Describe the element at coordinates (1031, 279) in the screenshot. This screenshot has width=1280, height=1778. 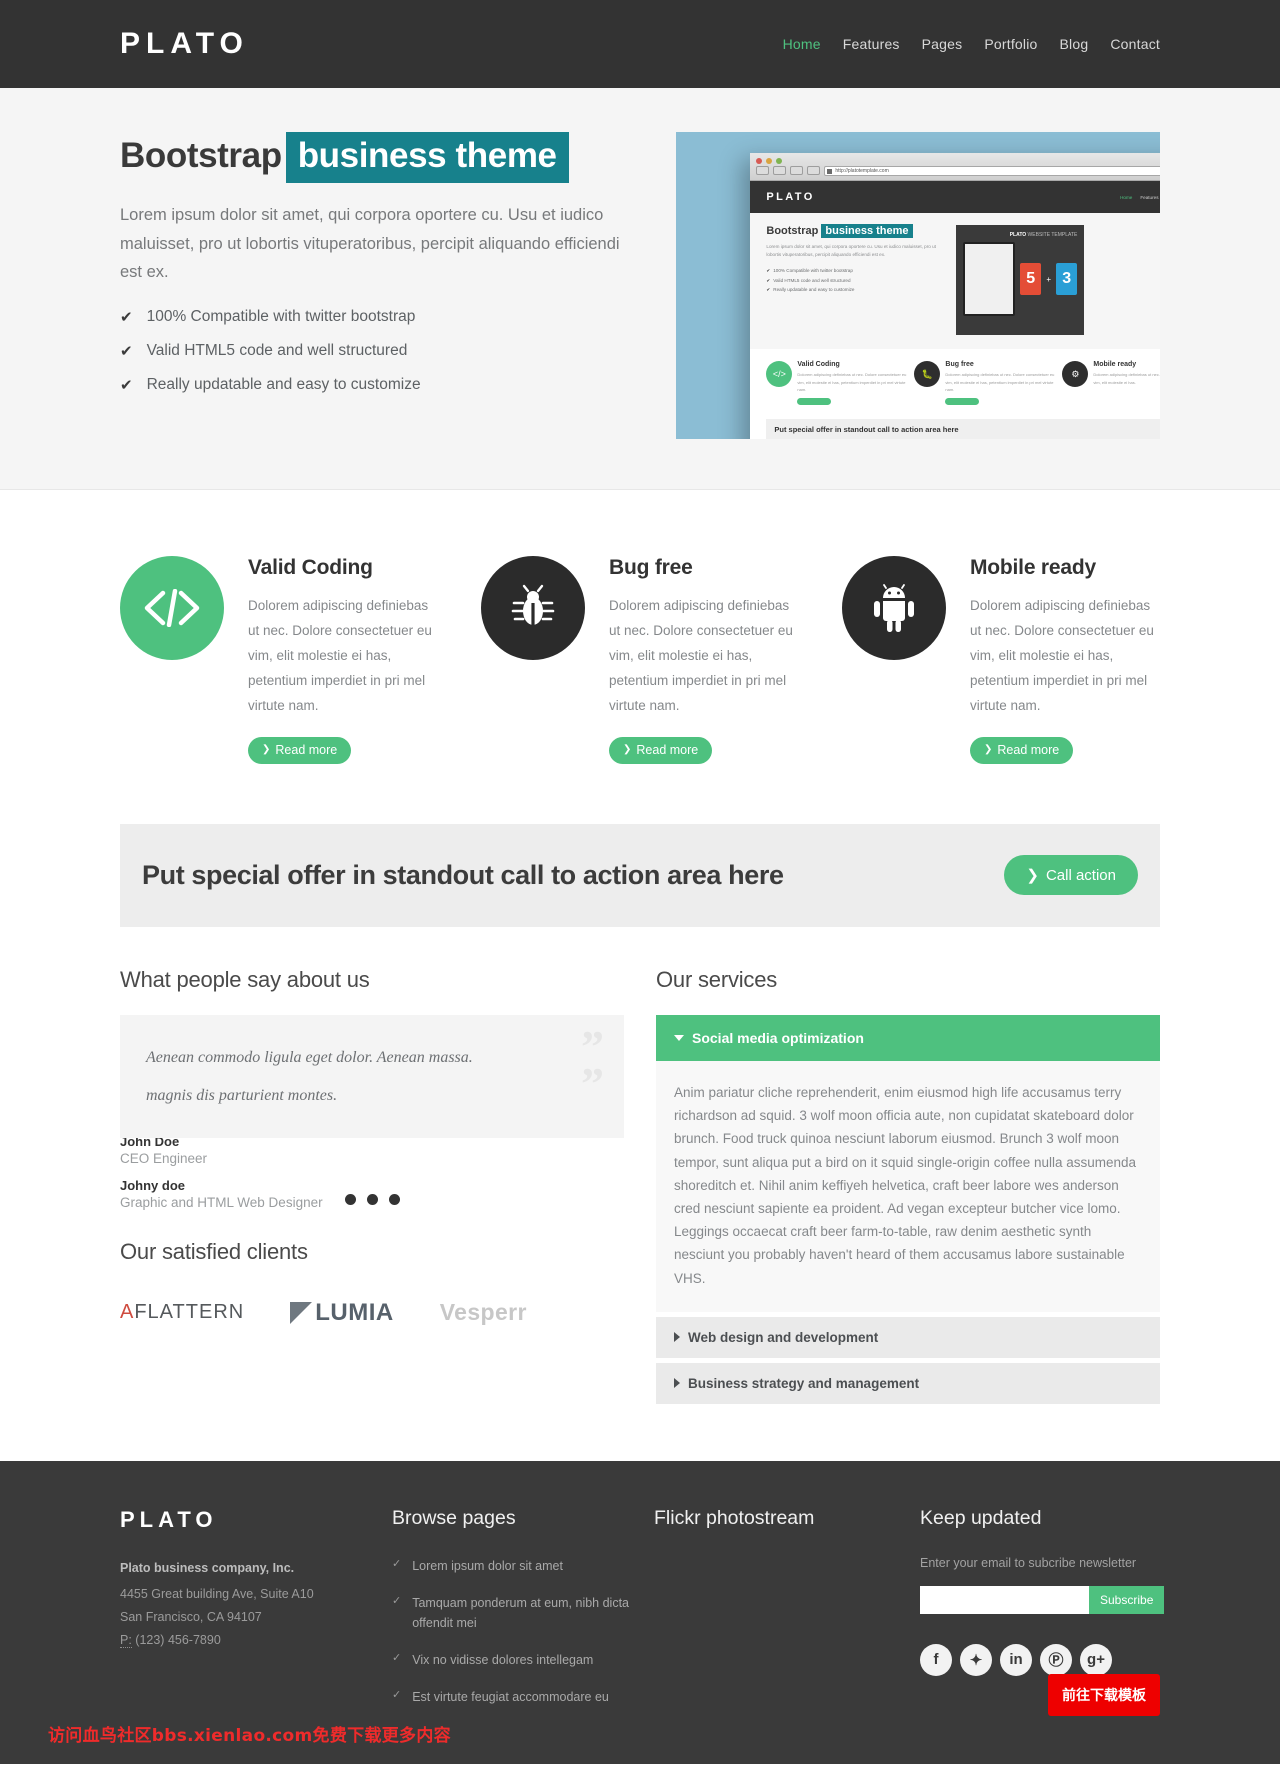
I see `html5-icon: 5` at that location.